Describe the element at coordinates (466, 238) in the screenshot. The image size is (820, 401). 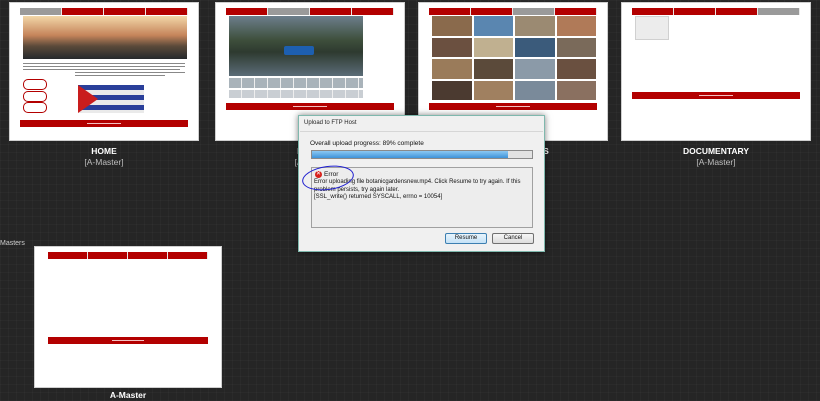
I see `resume-button: Resume` at that location.